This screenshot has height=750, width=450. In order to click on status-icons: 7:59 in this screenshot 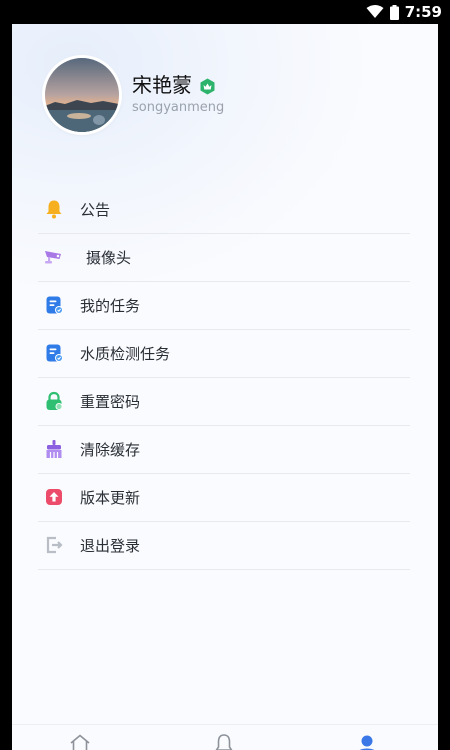, I will do `click(404, 12)`.